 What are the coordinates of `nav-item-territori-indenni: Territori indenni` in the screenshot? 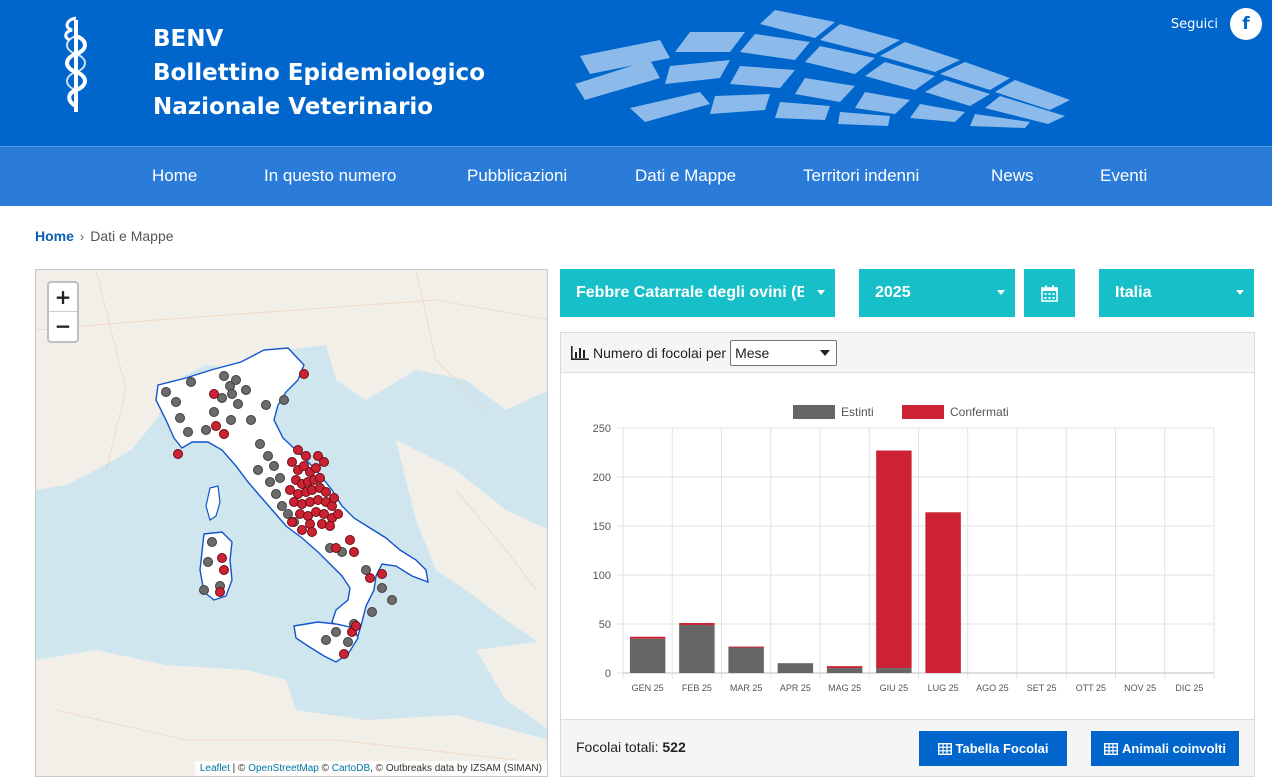 It's located at (861, 176).